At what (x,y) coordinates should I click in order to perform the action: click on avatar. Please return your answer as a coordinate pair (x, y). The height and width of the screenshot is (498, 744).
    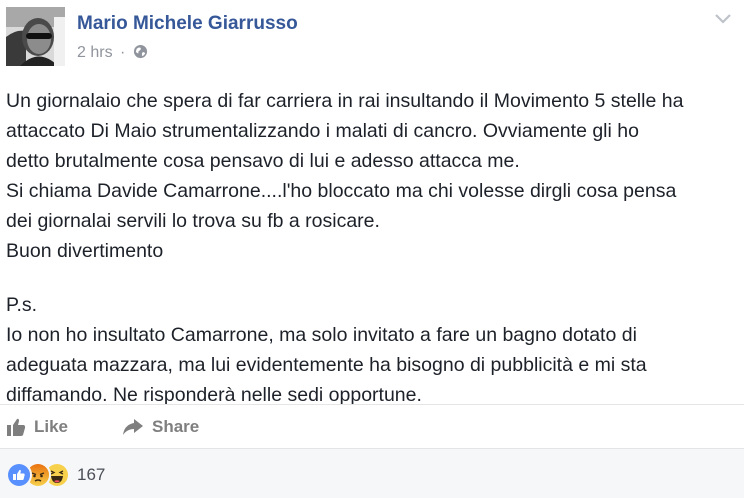
    Looking at the image, I should click on (35, 36).